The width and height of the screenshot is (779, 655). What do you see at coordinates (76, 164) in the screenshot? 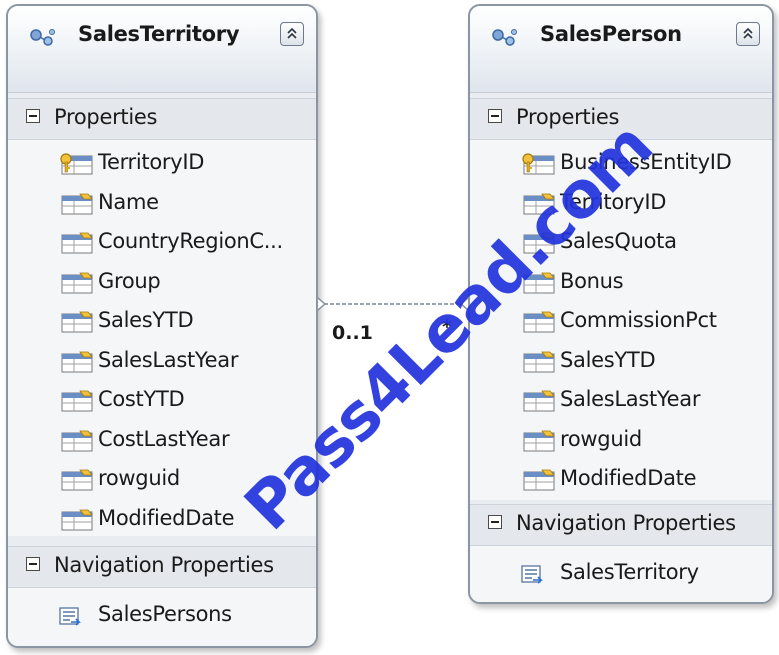
I see `key-property-icon` at bounding box center [76, 164].